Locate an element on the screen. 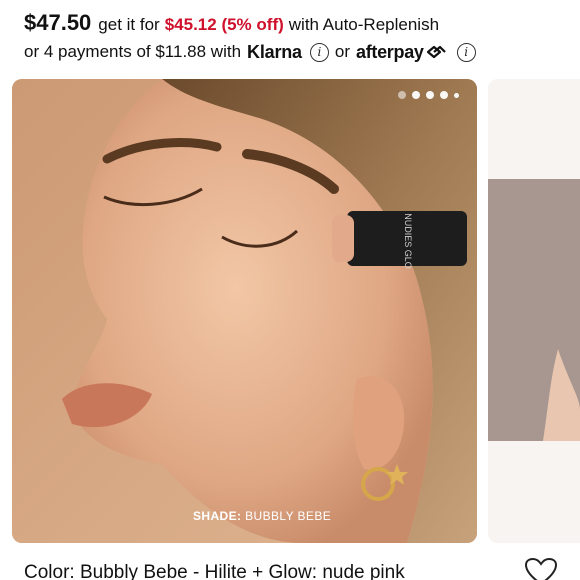 This screenshot has height=580, width=580. shade-label: SHADE: is located at coordinates (217, 516).